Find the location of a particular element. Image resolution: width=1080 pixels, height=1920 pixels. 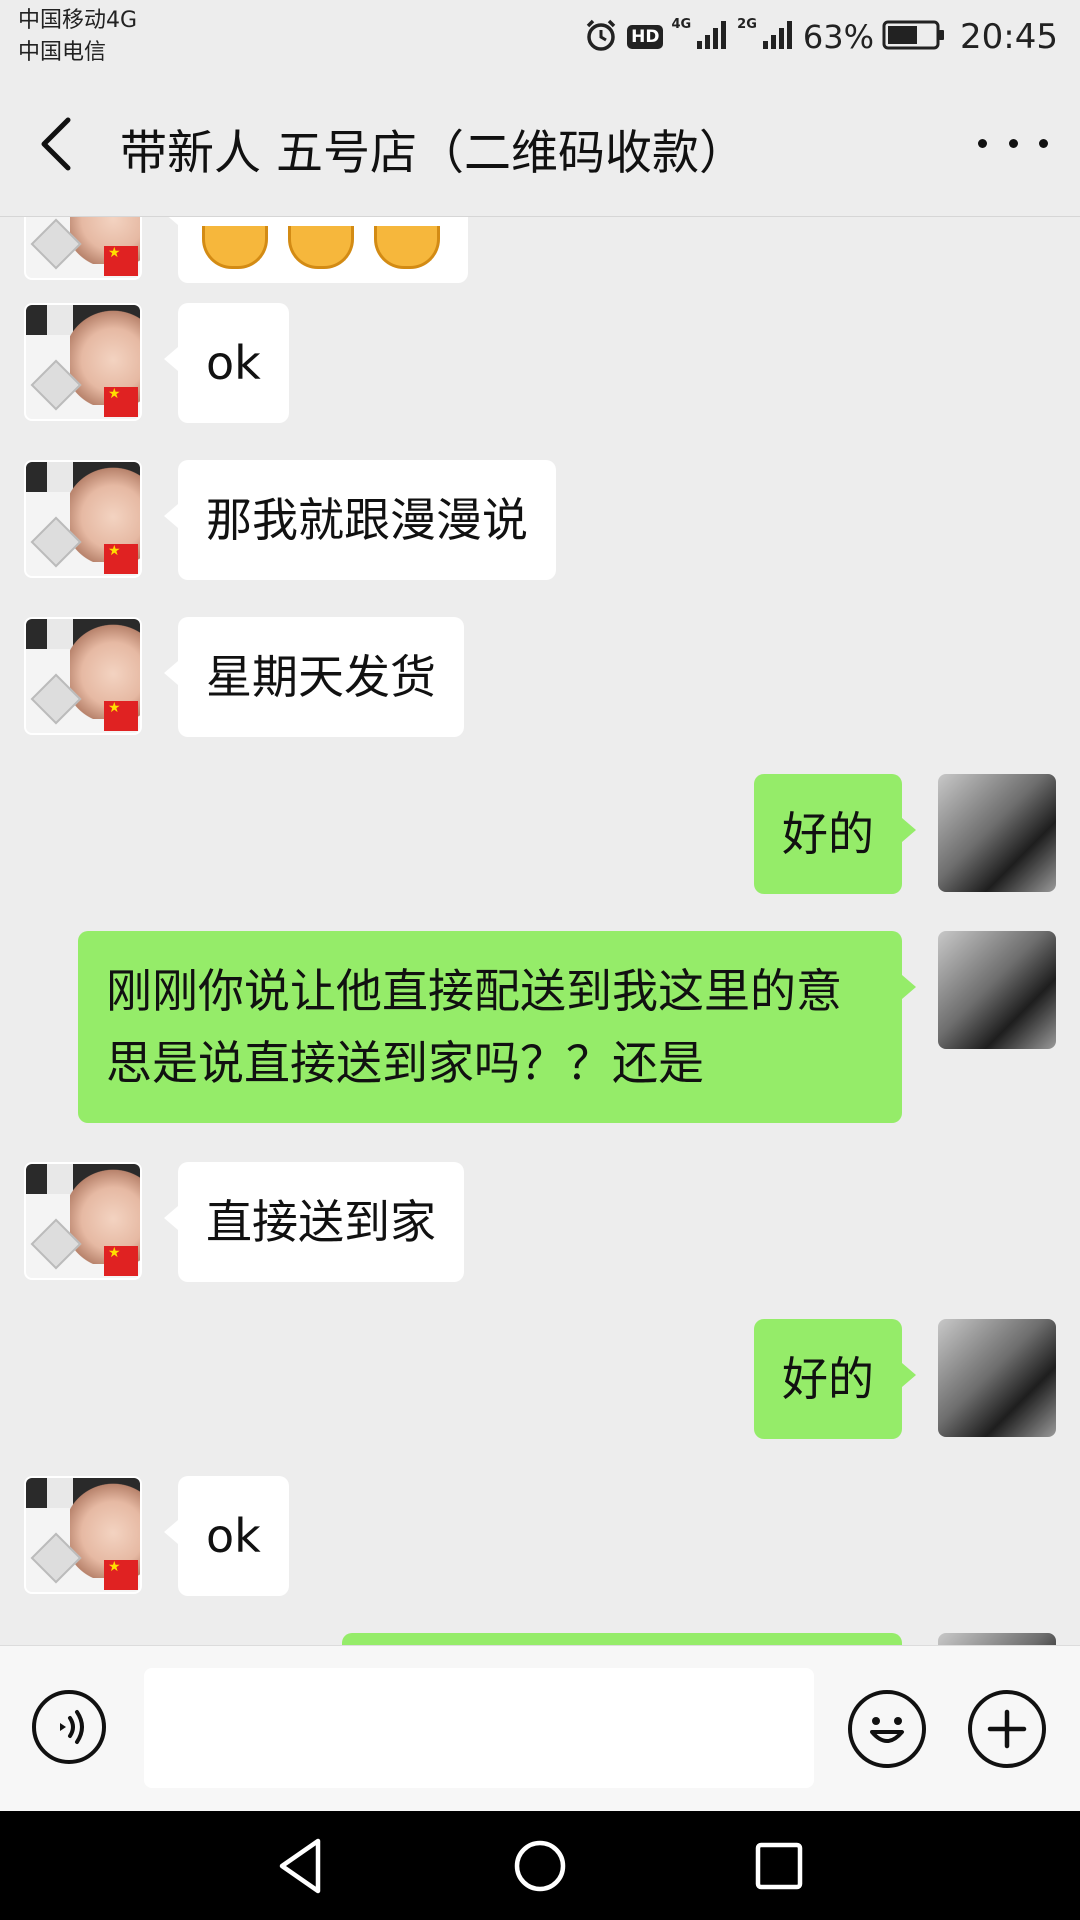

nav-recent-button is located at coordinates (779, 1866).